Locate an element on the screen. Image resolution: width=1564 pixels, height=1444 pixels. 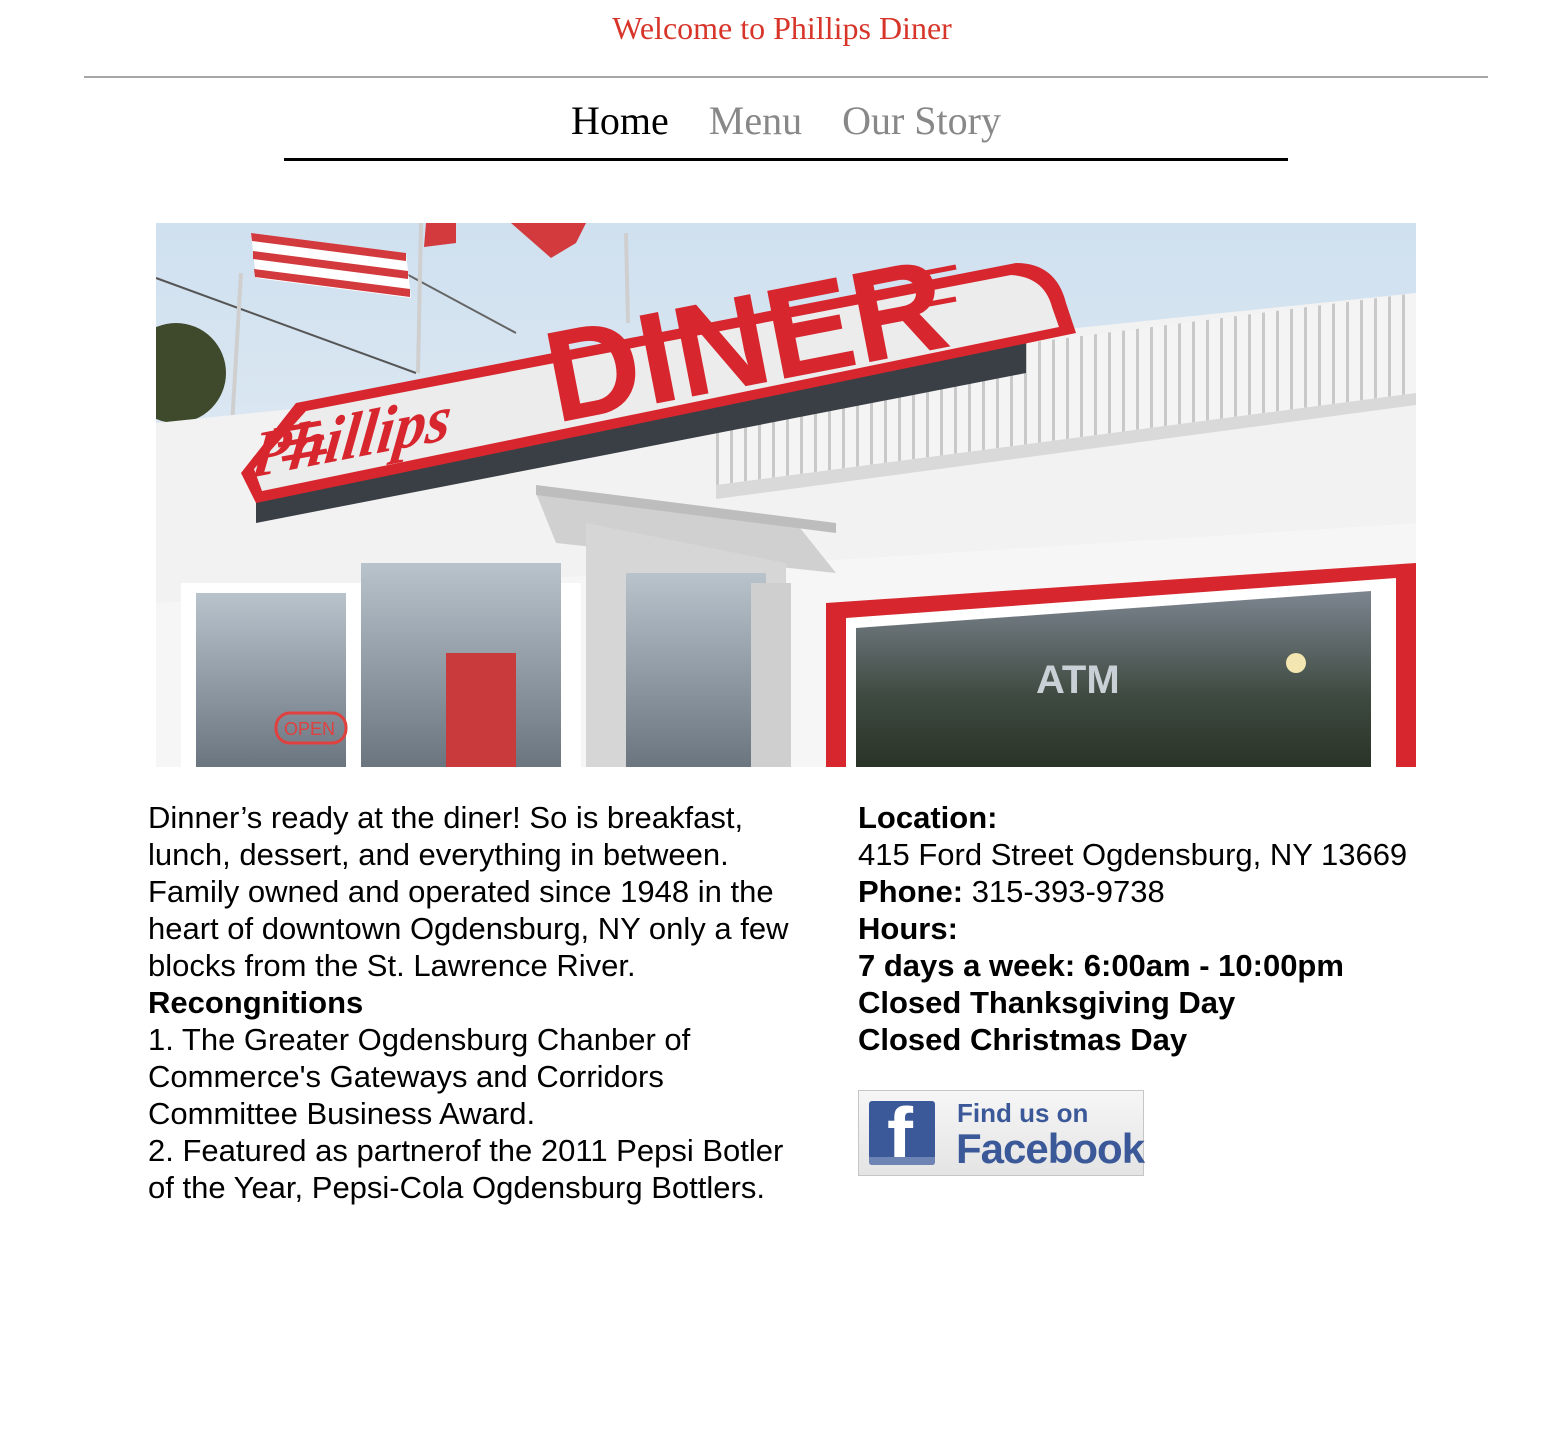
nav-home-link: Home is located at coordinates (620, 121).